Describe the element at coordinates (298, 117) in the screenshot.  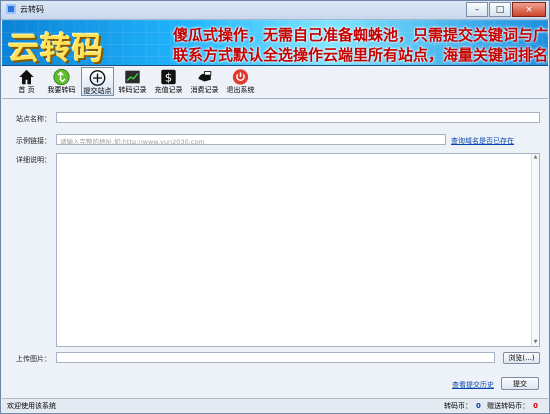
I see `site-name-input` at that location.